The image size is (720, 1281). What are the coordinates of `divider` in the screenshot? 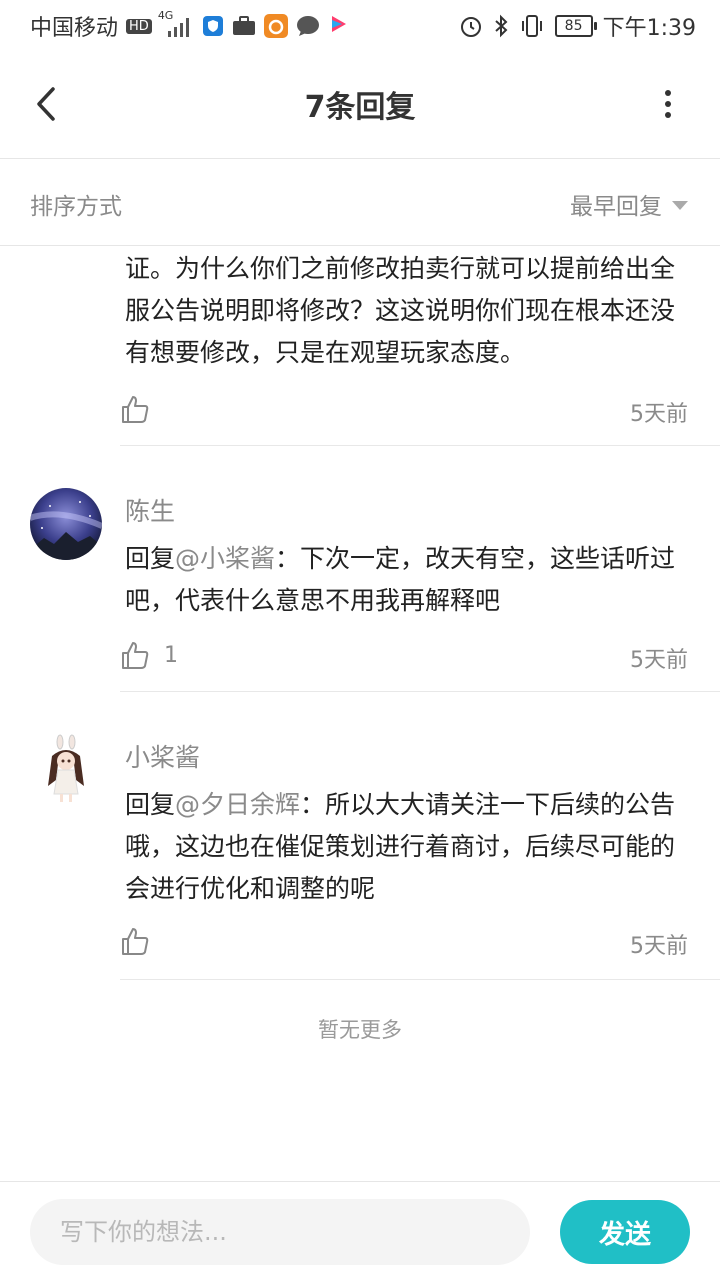 It's located at (420, 979).